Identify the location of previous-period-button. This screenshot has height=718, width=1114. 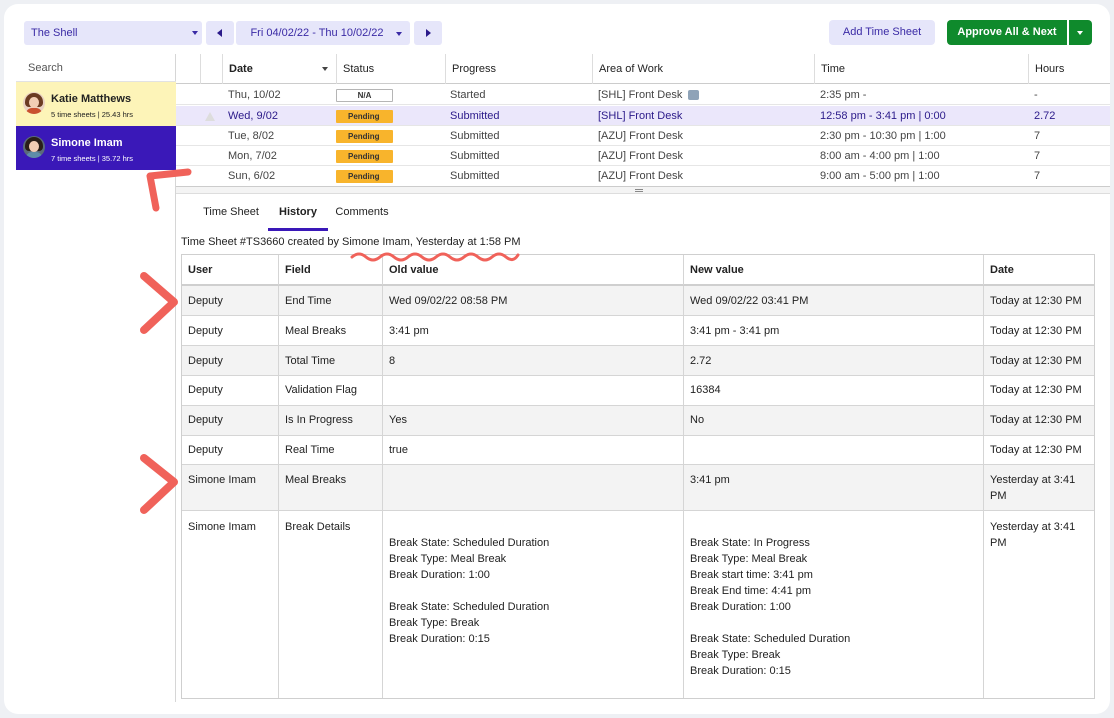
(220, 33).